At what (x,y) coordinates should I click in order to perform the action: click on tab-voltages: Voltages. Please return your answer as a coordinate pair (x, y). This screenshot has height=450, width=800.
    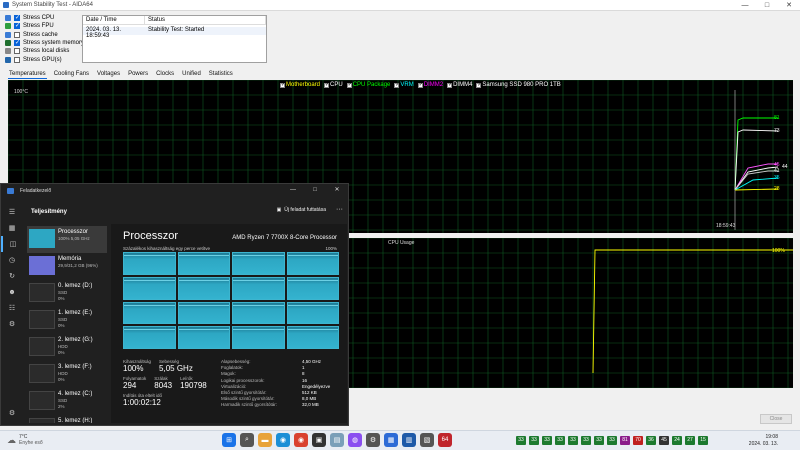
    Looking at the image, I should click on (108, 74).